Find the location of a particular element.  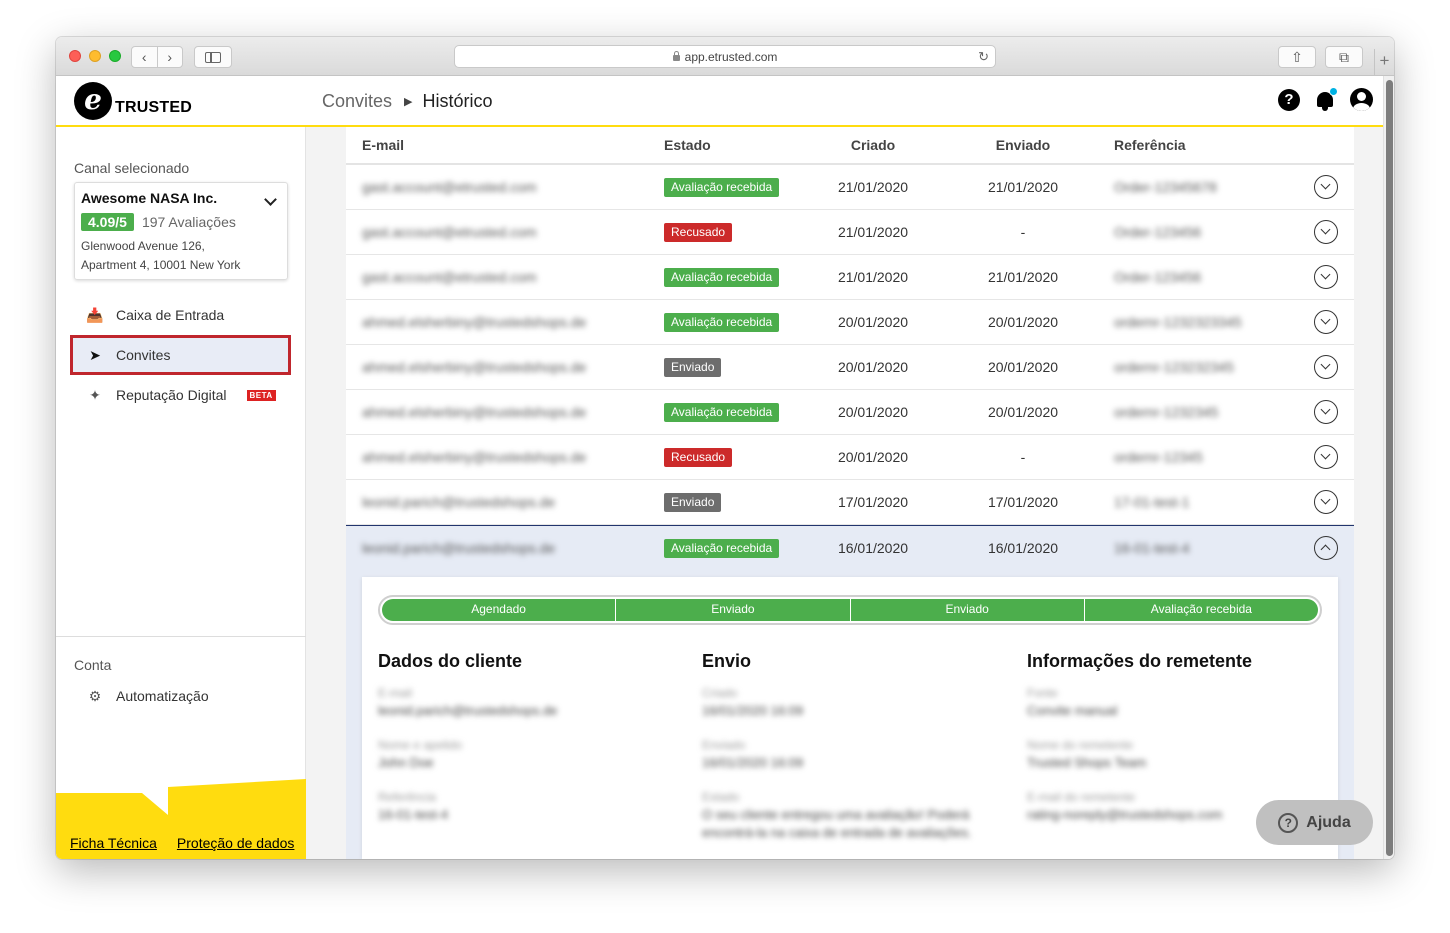

share-button: ⇧ is located at coordinates (1297, 57).